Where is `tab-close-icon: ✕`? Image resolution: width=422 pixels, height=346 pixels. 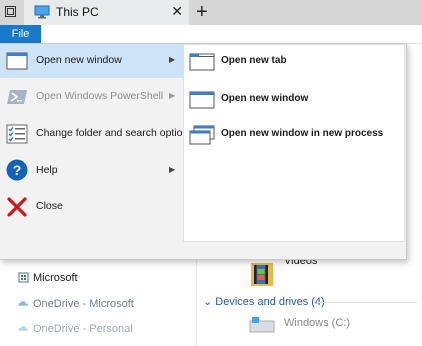
tab-close-icon: ✕ is located at coordinates (177, 11).